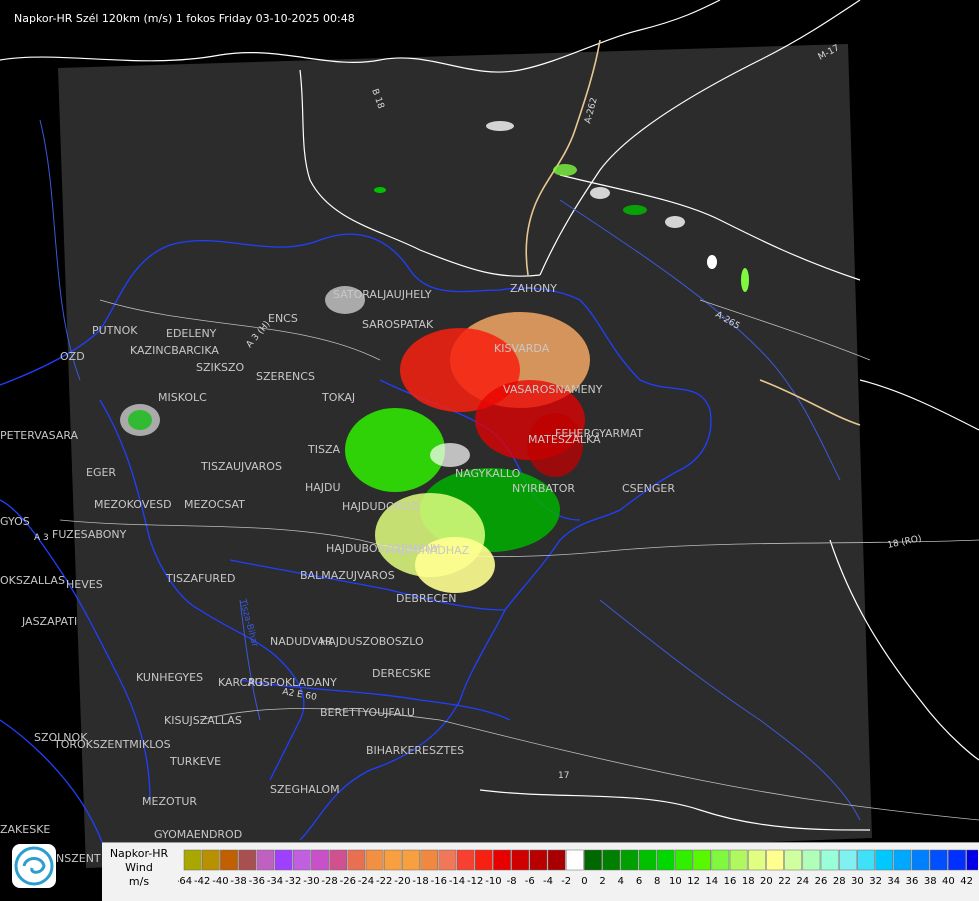  I want to click on town-label: KUNHEGYES, so click(169, 677).